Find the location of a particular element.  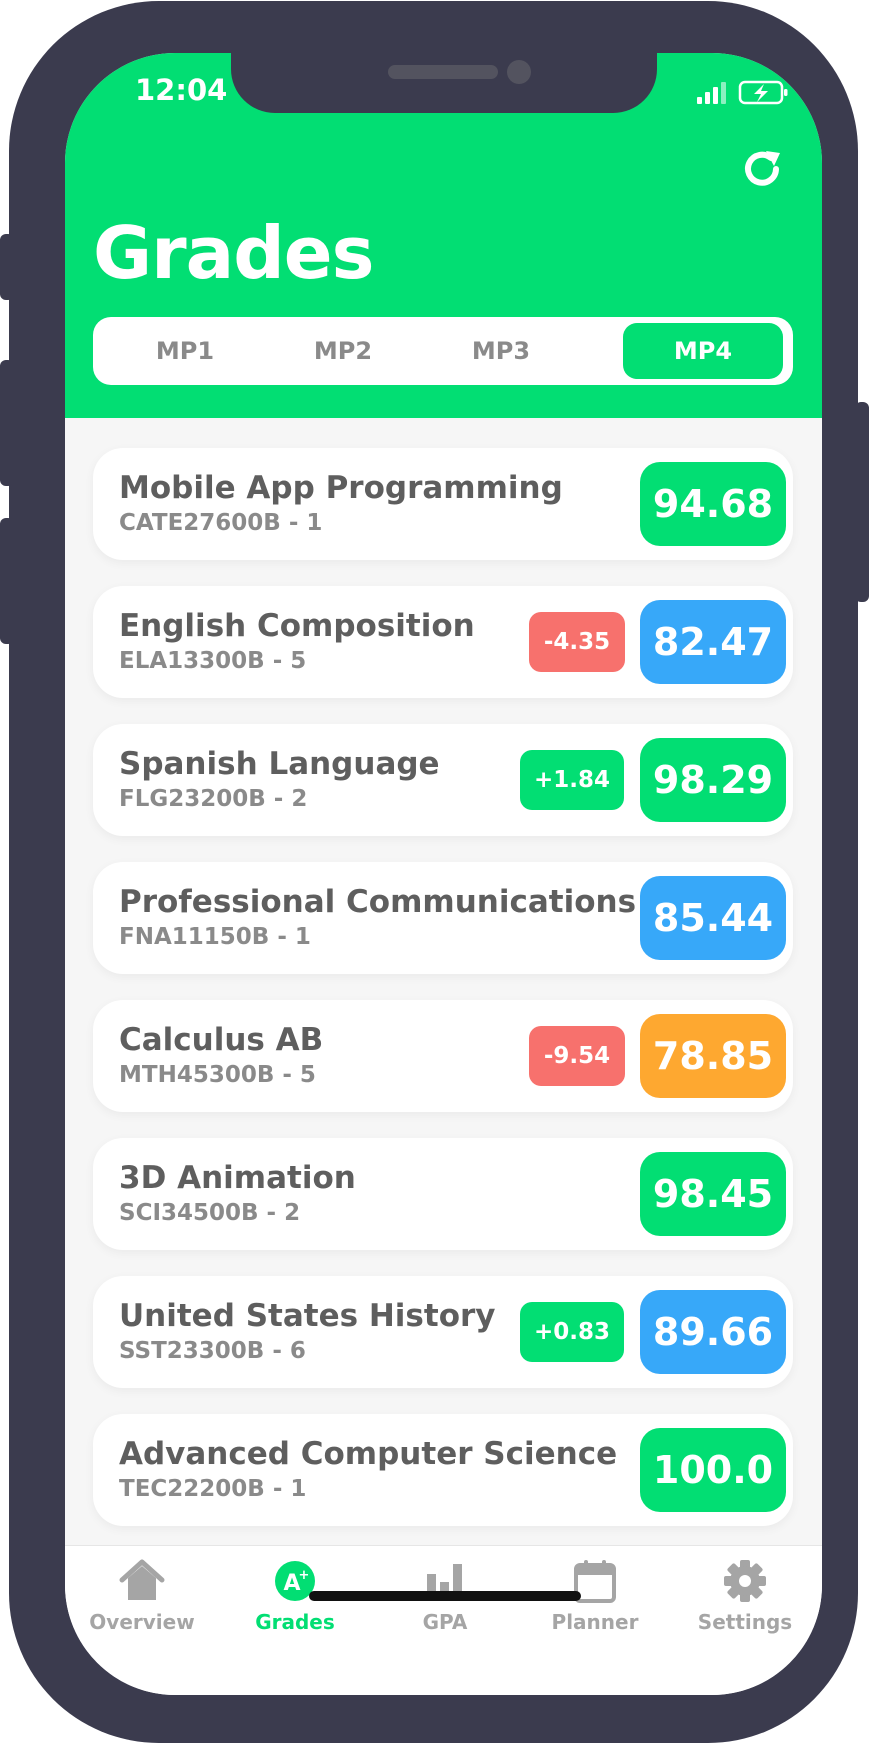

course-code: CATE27600B - 1 is located at coordinates (221, 523).